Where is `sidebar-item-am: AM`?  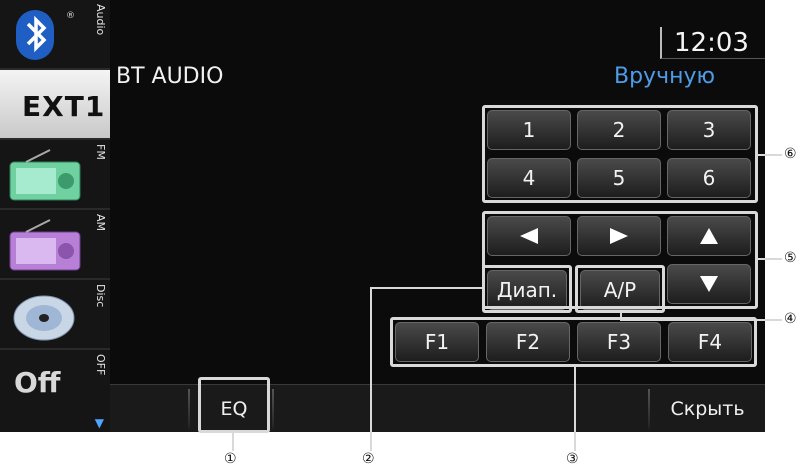
sidebar-item-am: AM is located at coordinates (55, 245).